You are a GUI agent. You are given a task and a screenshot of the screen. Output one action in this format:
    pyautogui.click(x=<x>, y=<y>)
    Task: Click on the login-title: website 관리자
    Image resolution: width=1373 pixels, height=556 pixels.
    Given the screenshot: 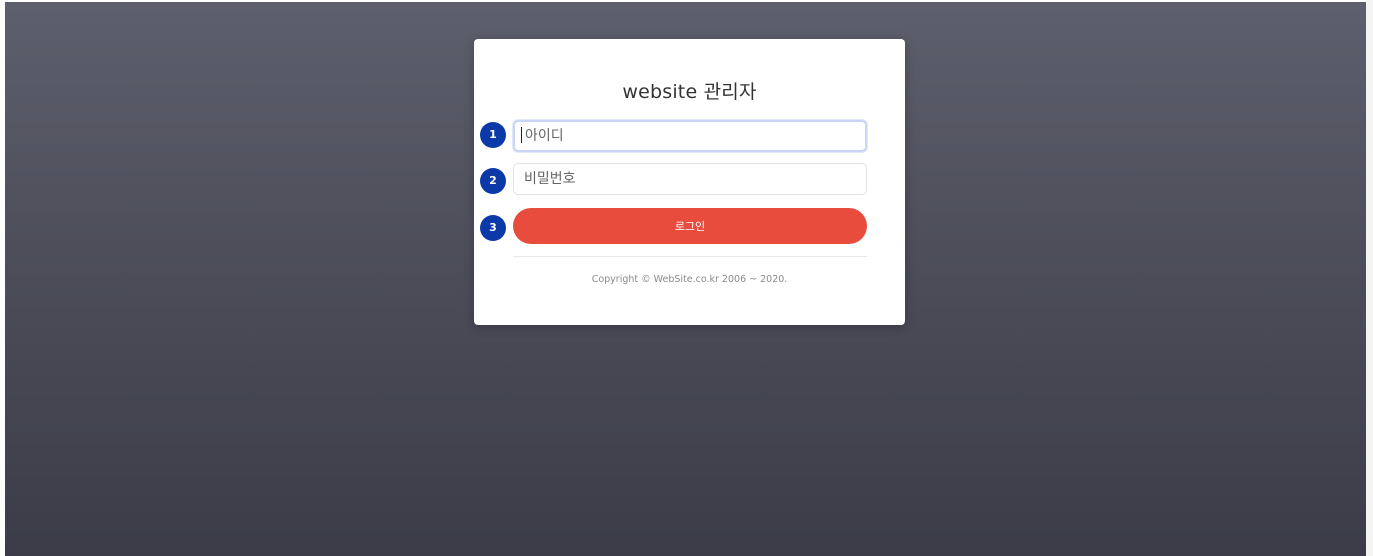 What is the action you would take?
    pyautogui.click(x=689, y=92)
    